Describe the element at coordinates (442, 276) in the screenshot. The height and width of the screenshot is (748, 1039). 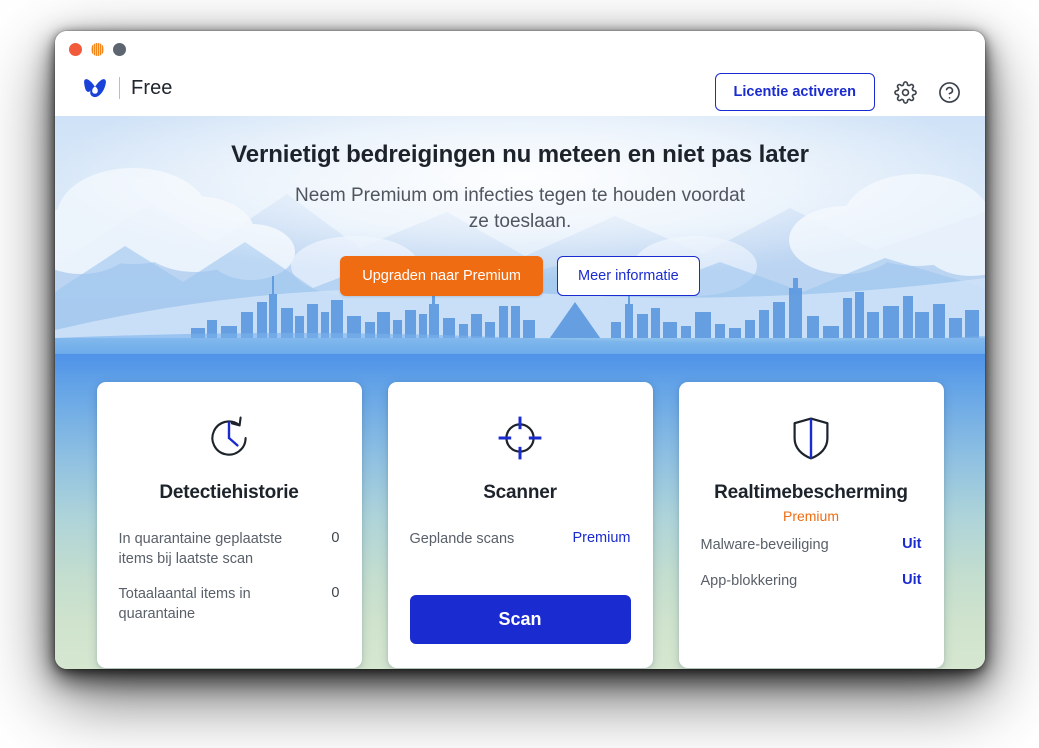
I see `upgrade-to-premium-button: Upgraden naar Premium` at that location.